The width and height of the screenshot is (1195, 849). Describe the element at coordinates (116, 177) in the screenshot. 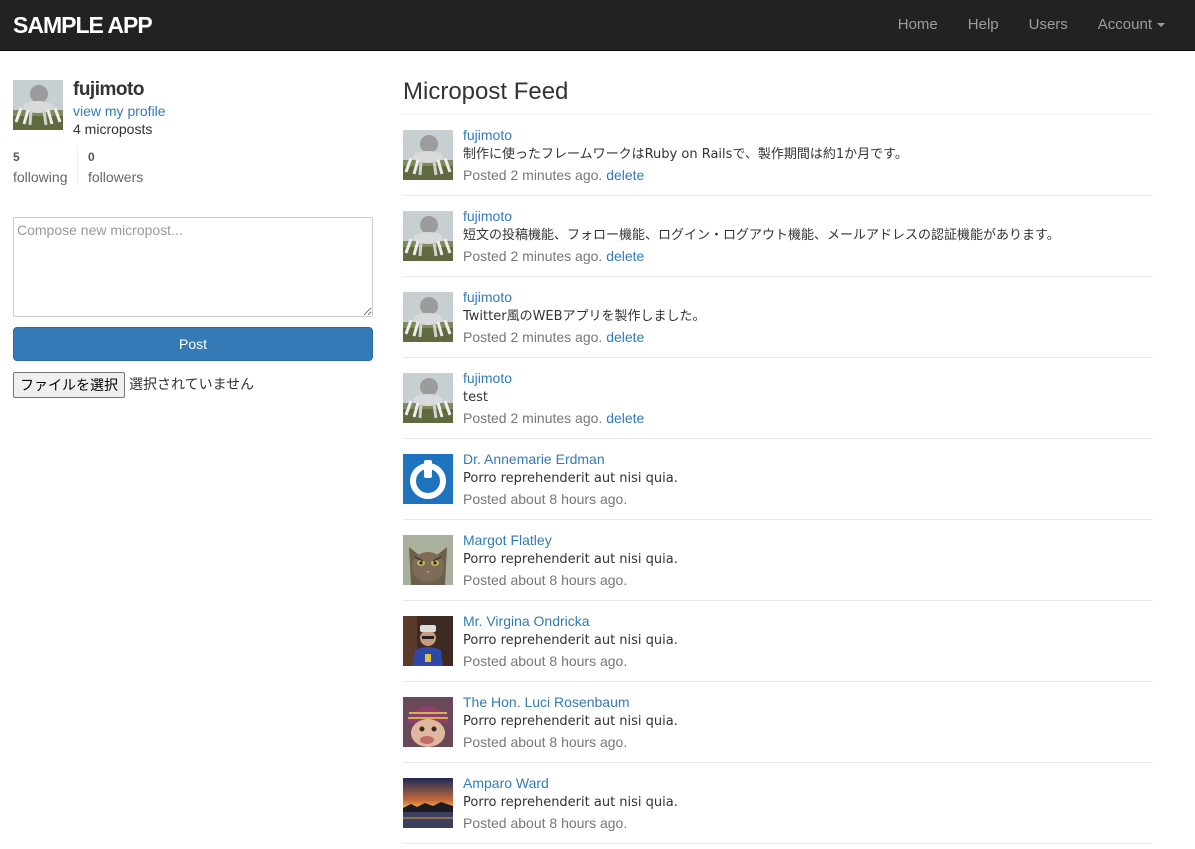

I see `followers-label: followers` at that location.